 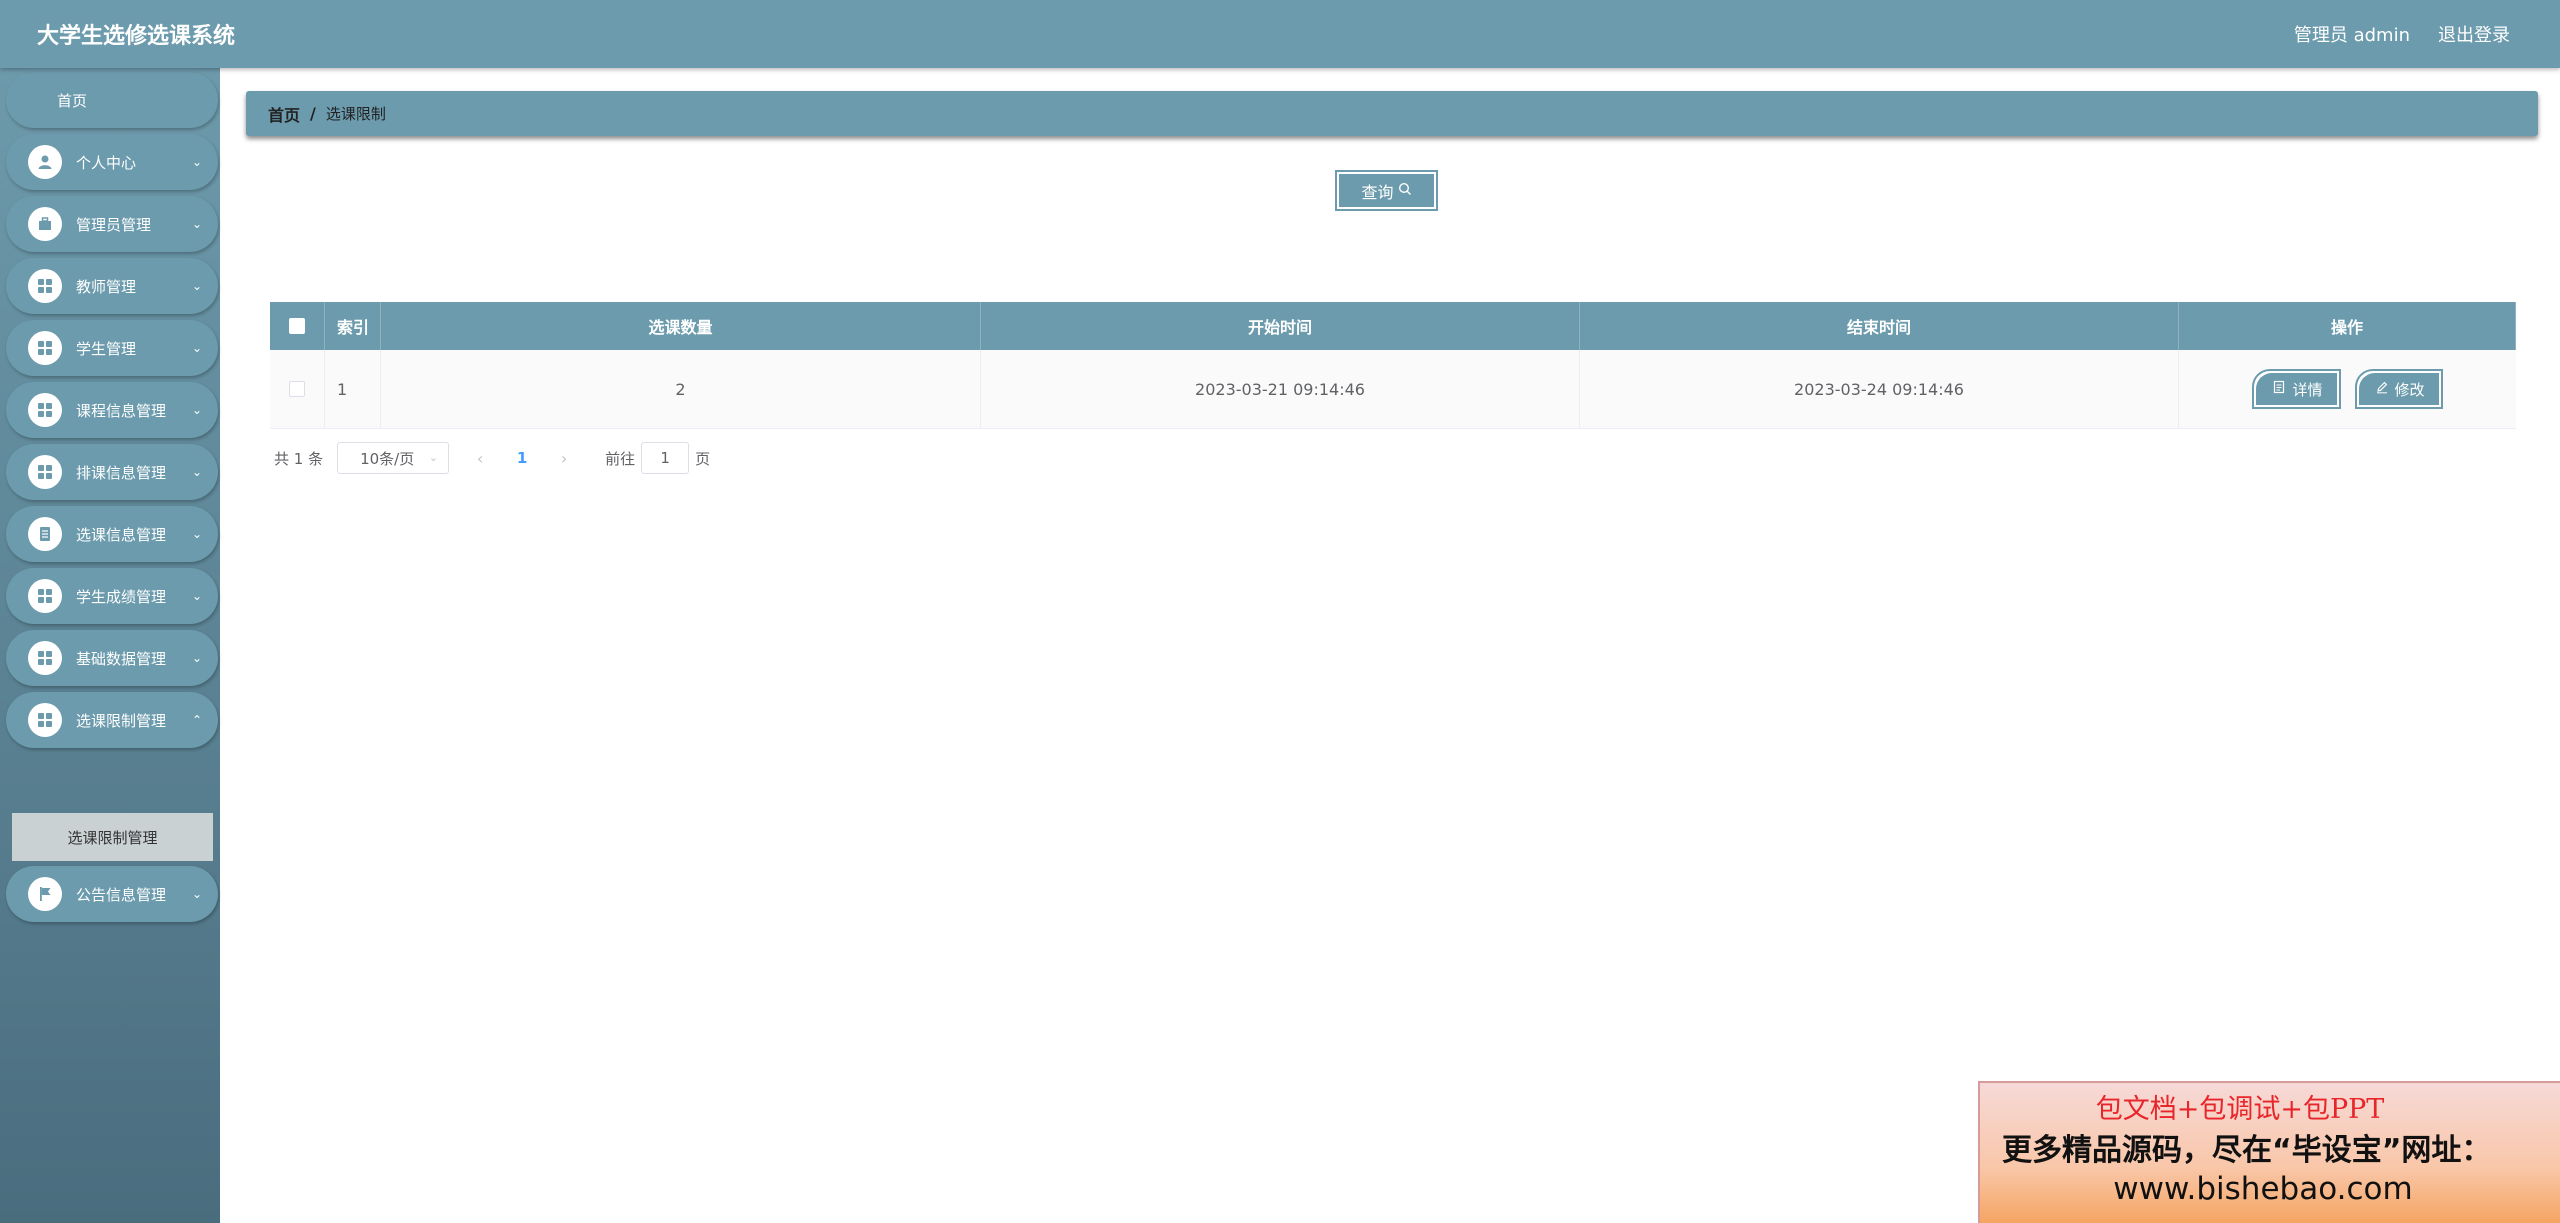 What do you see at coordinates (2347, 326) in the screenshot?
I see `header-operations: 操作` at bounding box center [2347, 326].